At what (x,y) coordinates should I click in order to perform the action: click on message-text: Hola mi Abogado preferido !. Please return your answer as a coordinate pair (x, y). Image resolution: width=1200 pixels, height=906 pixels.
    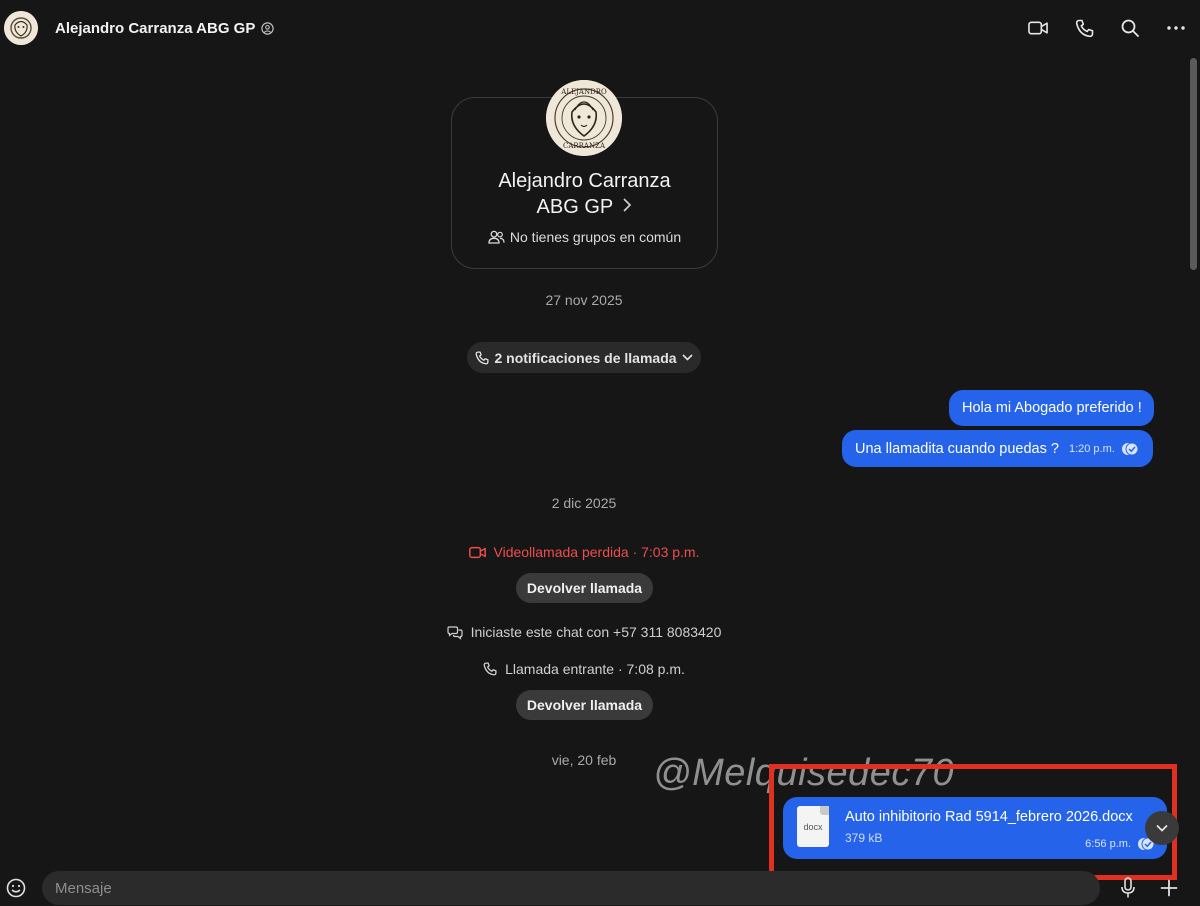
    Looking at the image, I should click on (1052, 408).